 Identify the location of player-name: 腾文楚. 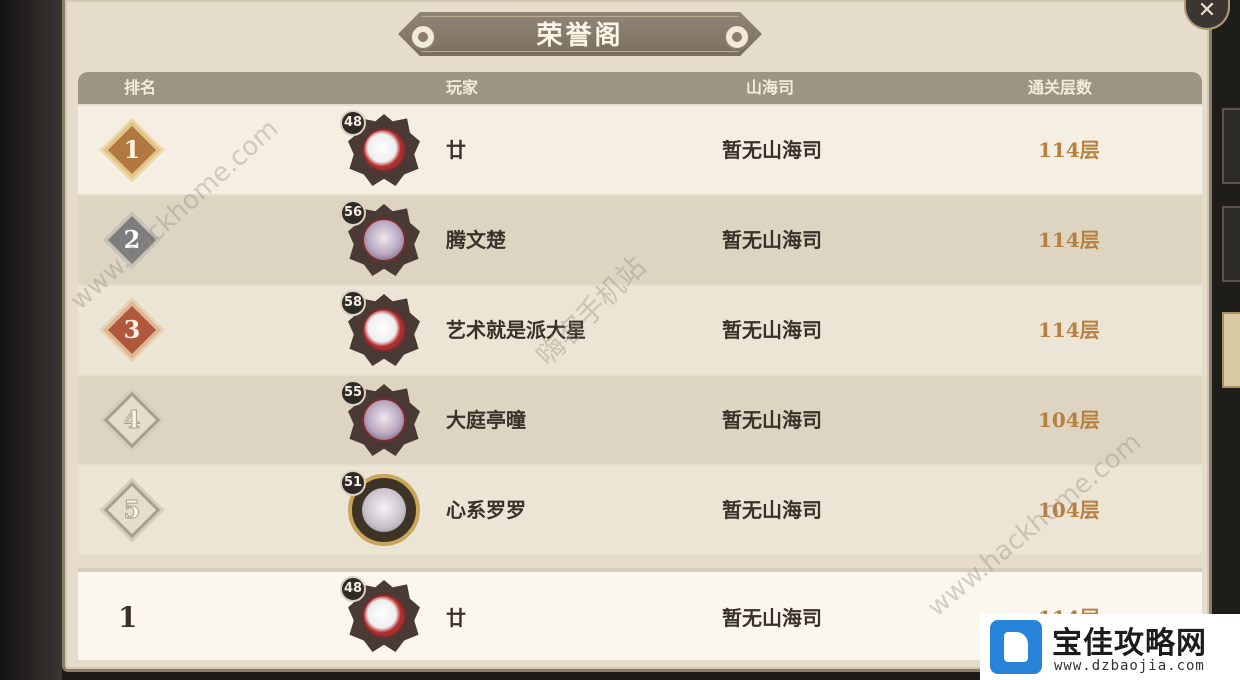
(476, 240).